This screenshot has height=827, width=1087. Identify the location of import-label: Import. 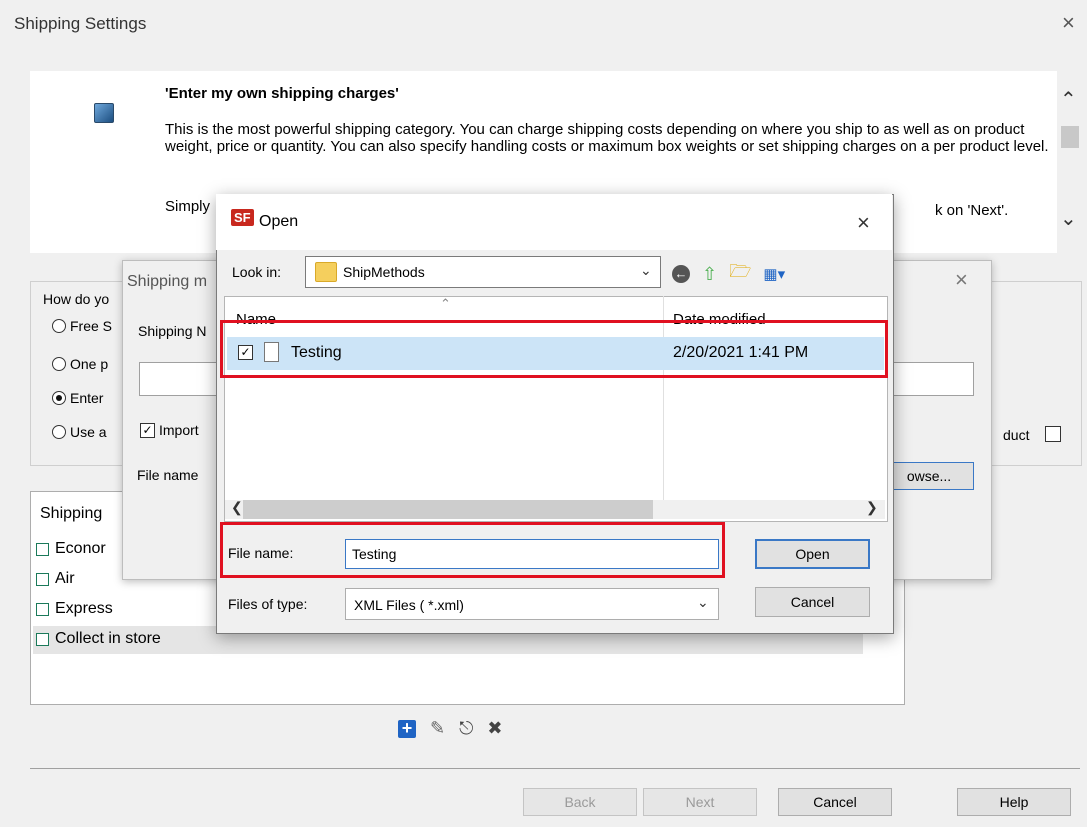
(179, 430).